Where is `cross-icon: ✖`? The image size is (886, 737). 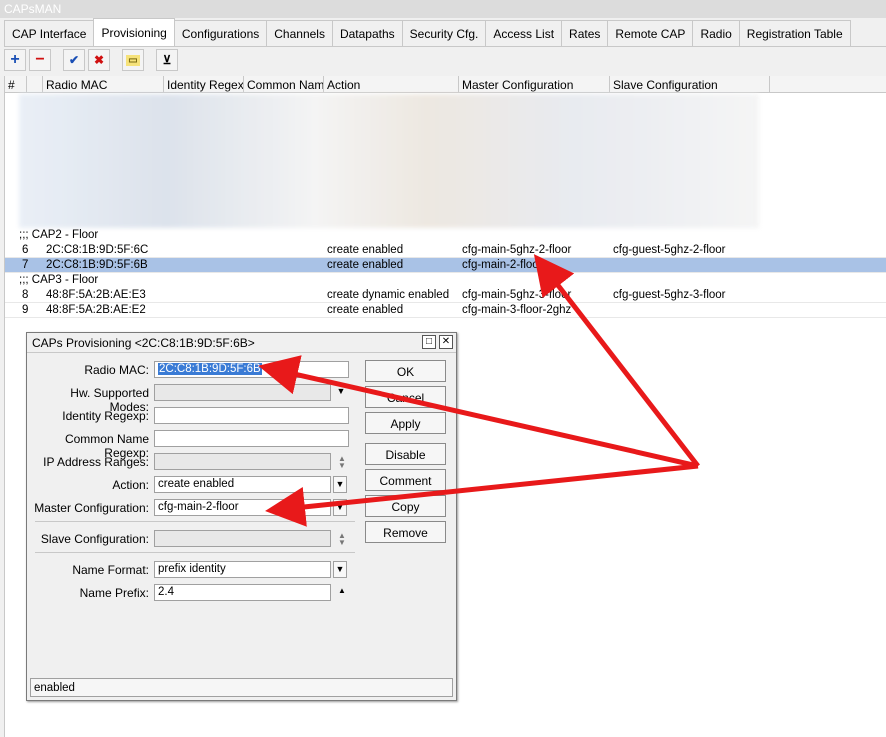
cross-icon: ✖ is located at coordinates (99, 60).